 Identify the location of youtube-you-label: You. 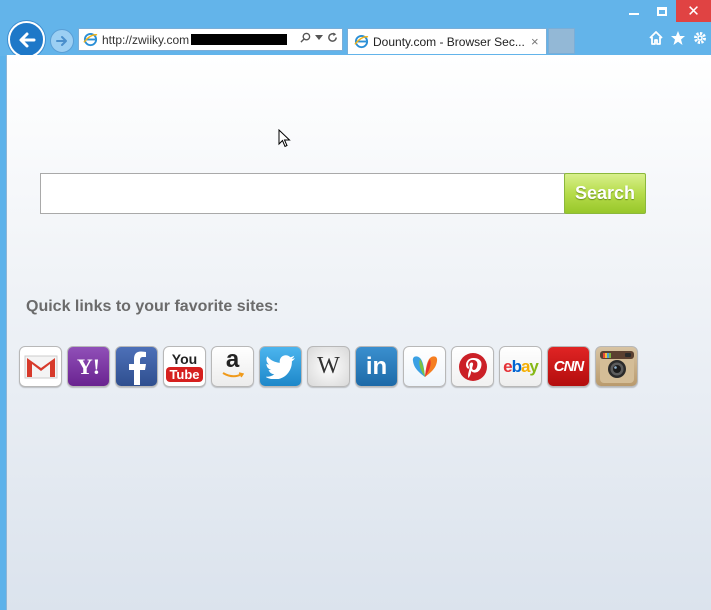
(184, 358).